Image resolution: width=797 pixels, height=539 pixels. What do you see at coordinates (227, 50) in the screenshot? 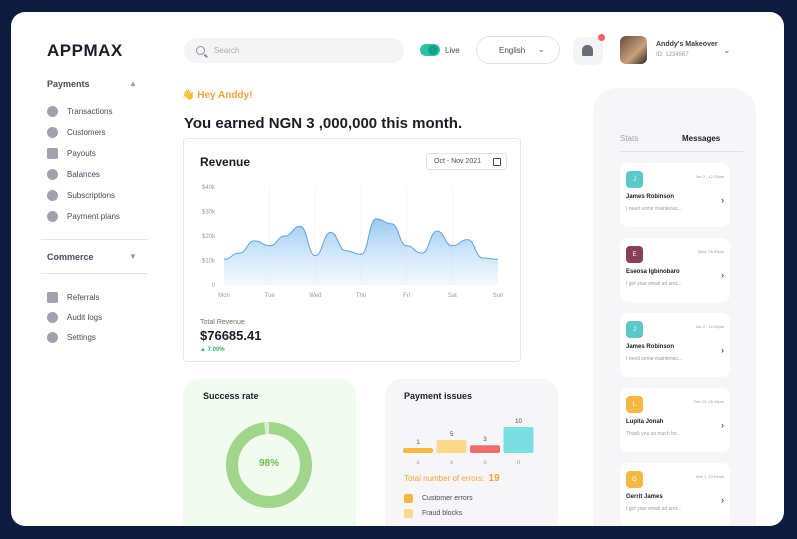
I see `search-placeholder: Search` at bounding box center [227, 50].